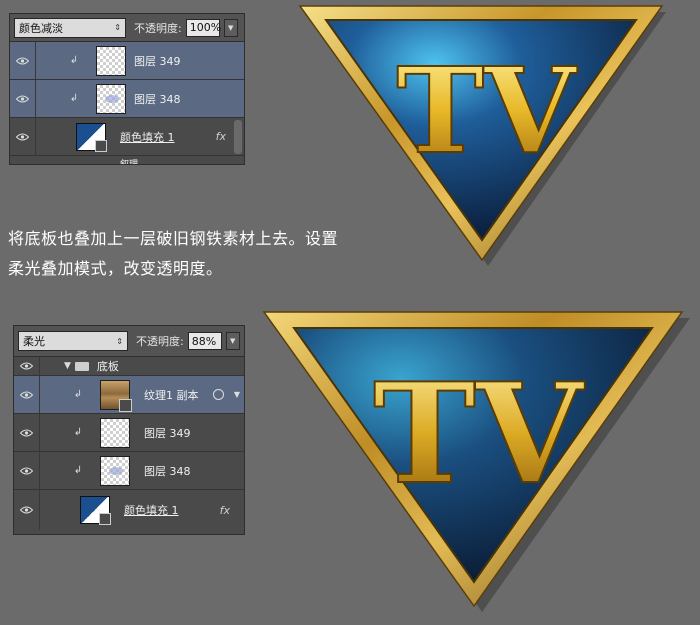 The width and height of the screenshot is (700, 625). Describe the element at coordinates (127, 28) in the screenshot. I see `panel-toolbar: 颜色减淡 ⇕ 不透明度: 100% ▼` at that location.